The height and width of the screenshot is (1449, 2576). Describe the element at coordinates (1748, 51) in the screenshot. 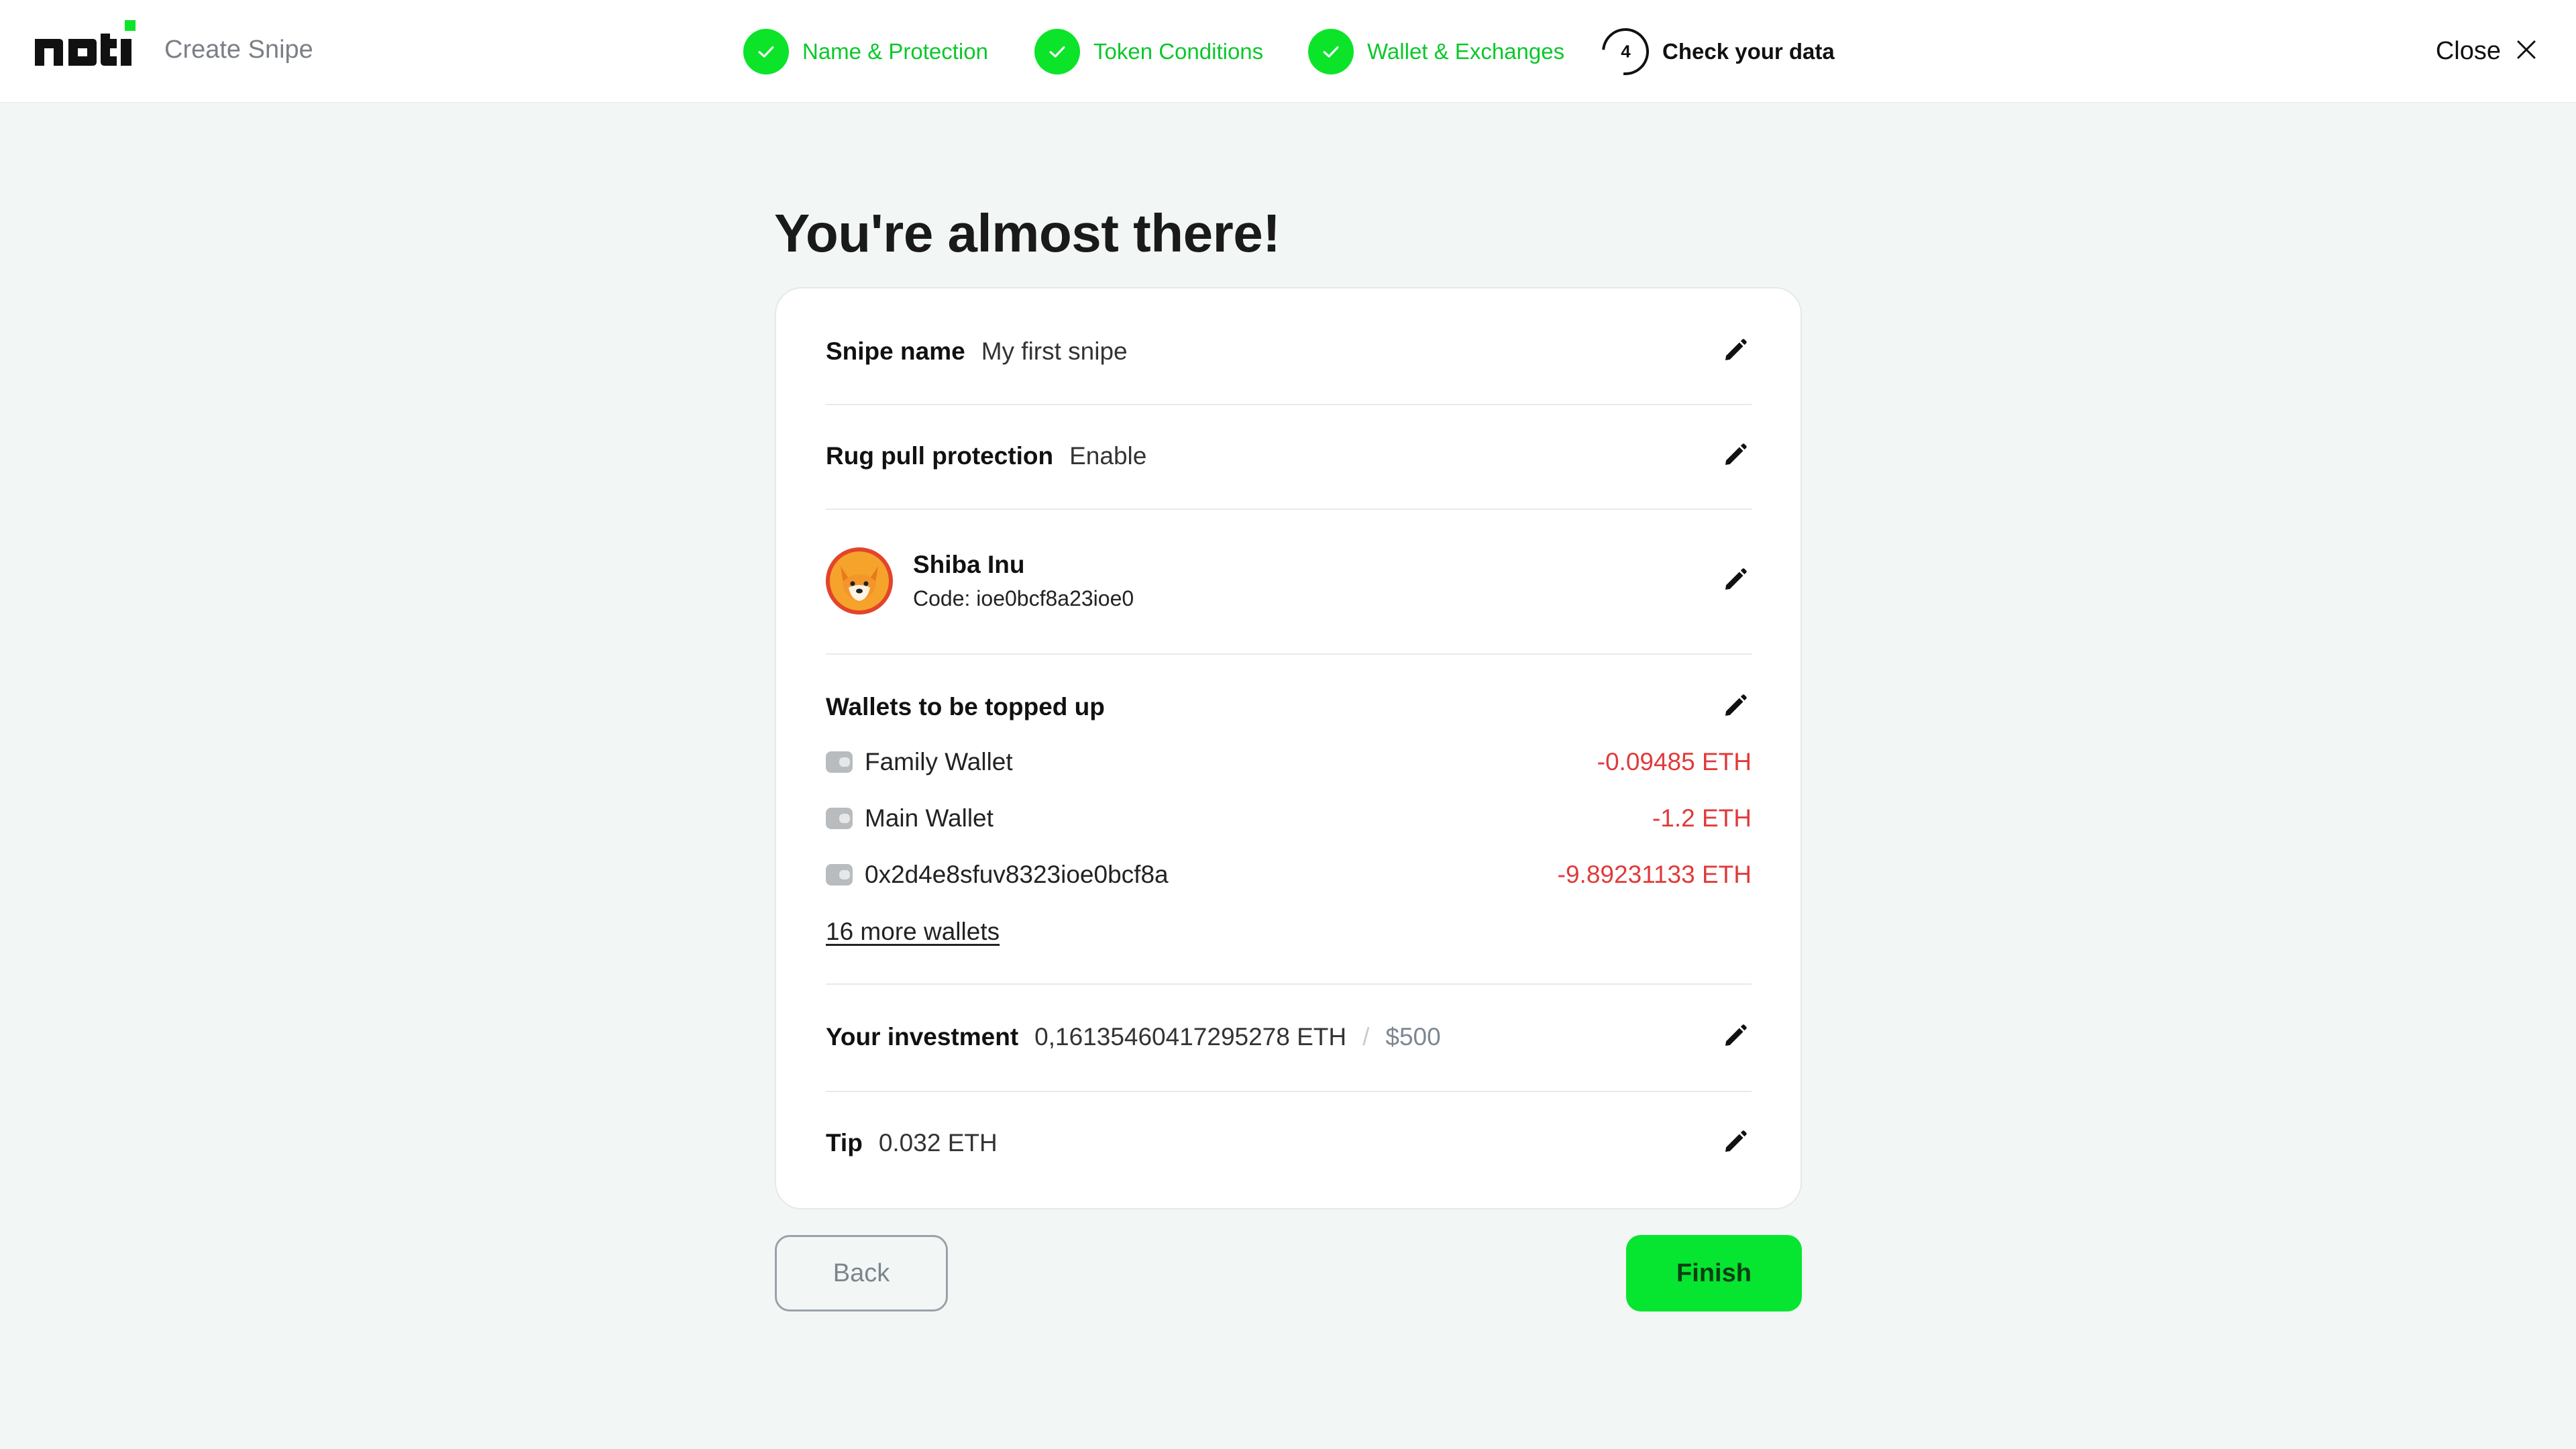

I see `step-label: Check your data` at that location.